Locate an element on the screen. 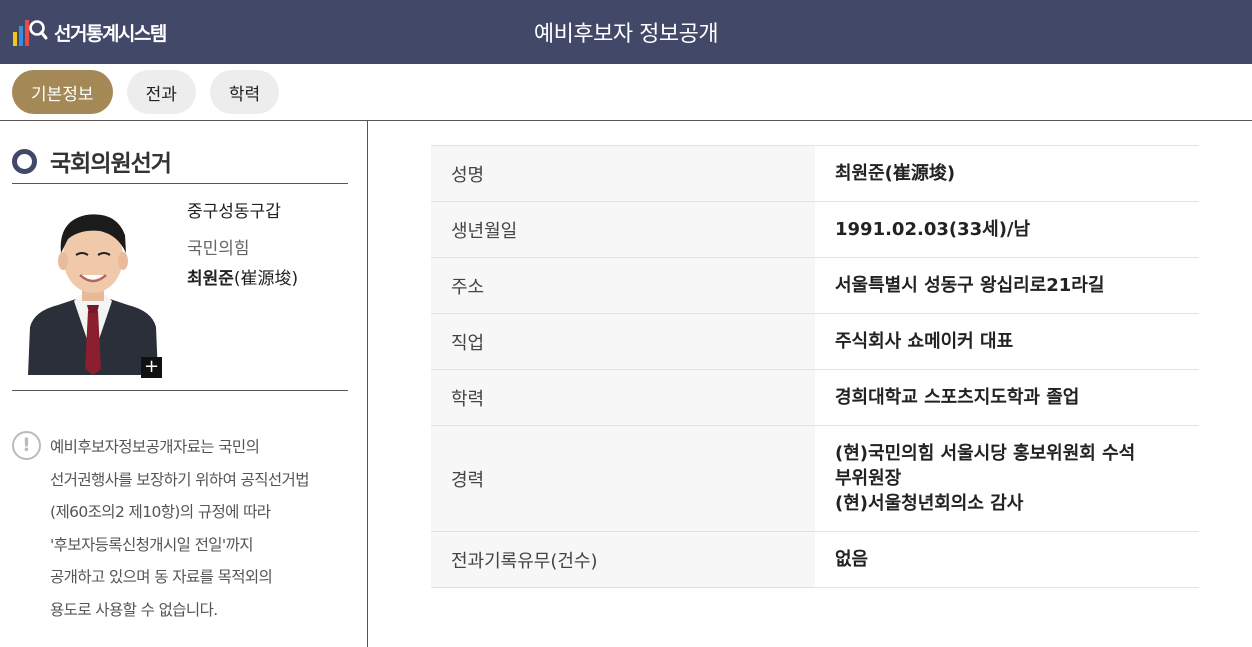 This screenshot has width=1252, height=647. photo-zoom-button: + is located at coordinates (151, 367).